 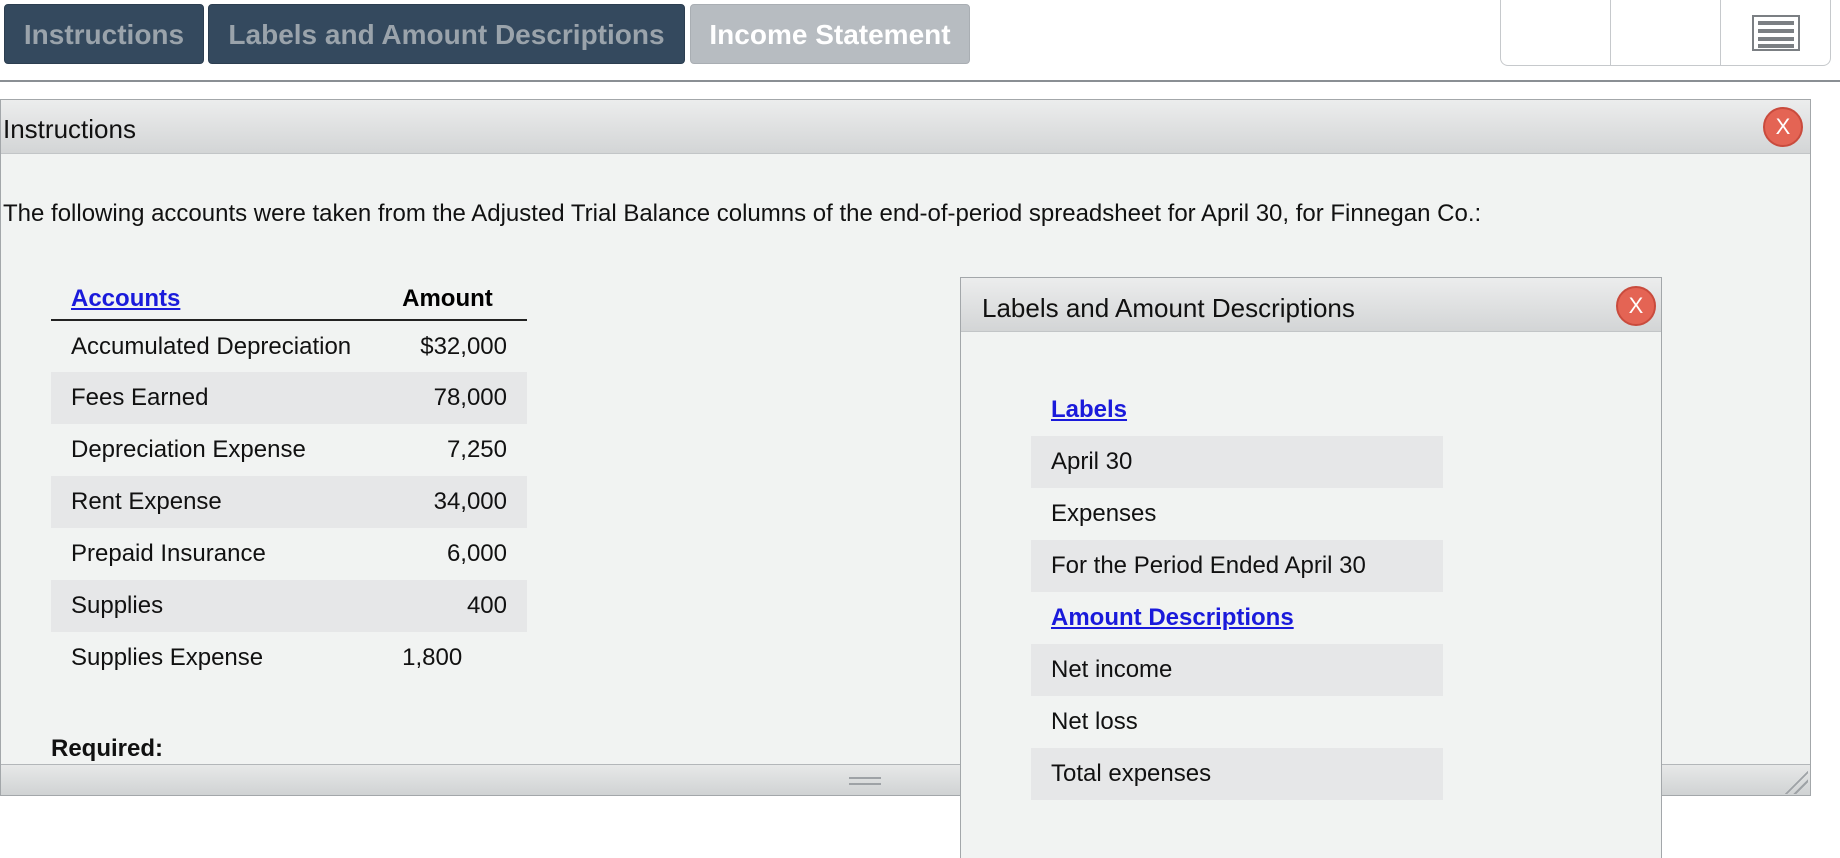 I want to click on account-name: Accumulated Depreciation, so click(x=211, y=346).